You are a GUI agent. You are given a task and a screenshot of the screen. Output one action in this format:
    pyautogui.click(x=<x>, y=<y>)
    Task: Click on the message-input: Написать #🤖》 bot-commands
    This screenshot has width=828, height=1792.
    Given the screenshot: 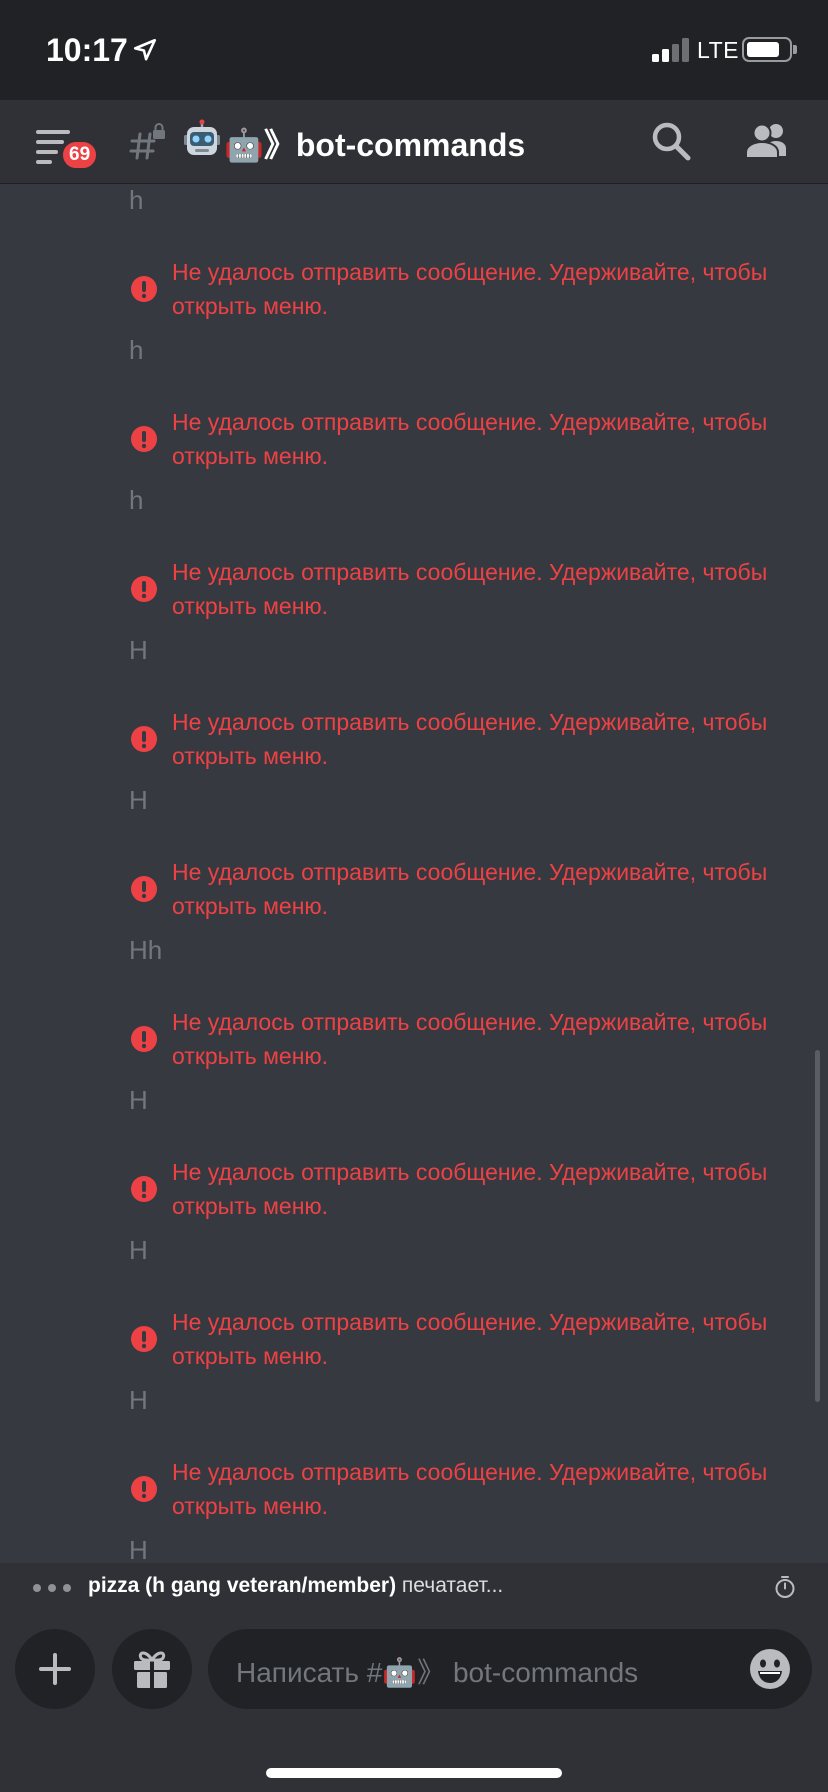 What is the action you would take?
    pyautogui.click(x=510, y=1669)
    